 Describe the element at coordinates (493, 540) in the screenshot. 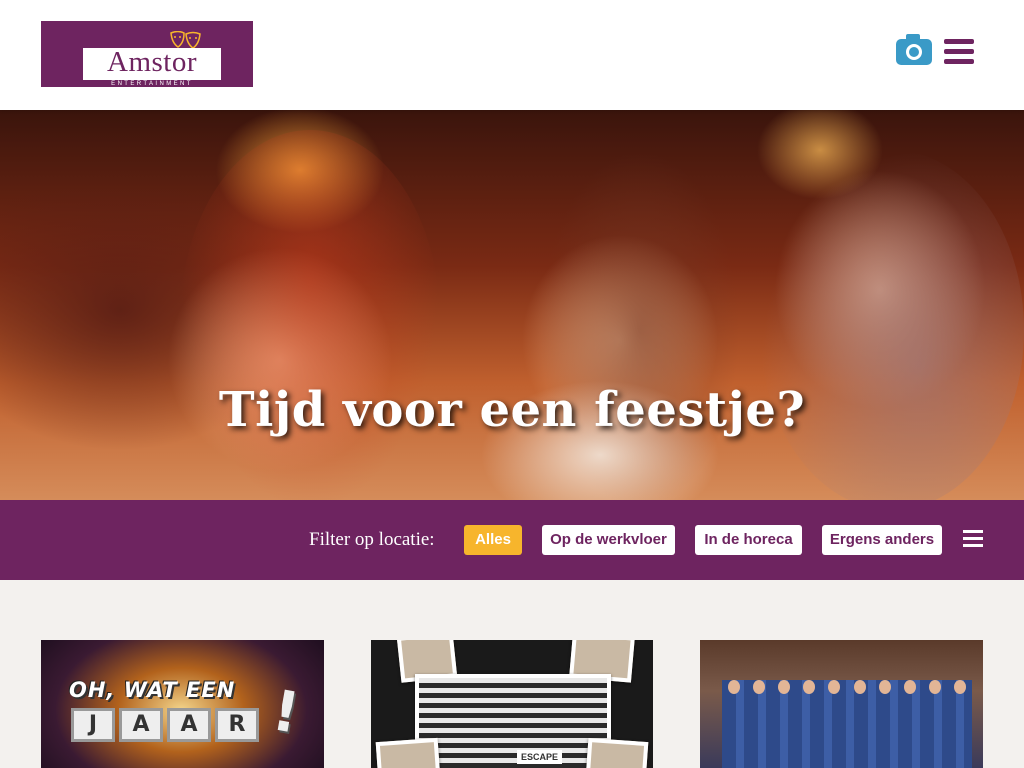

I see `filter-button-alles: Alles` at that location.